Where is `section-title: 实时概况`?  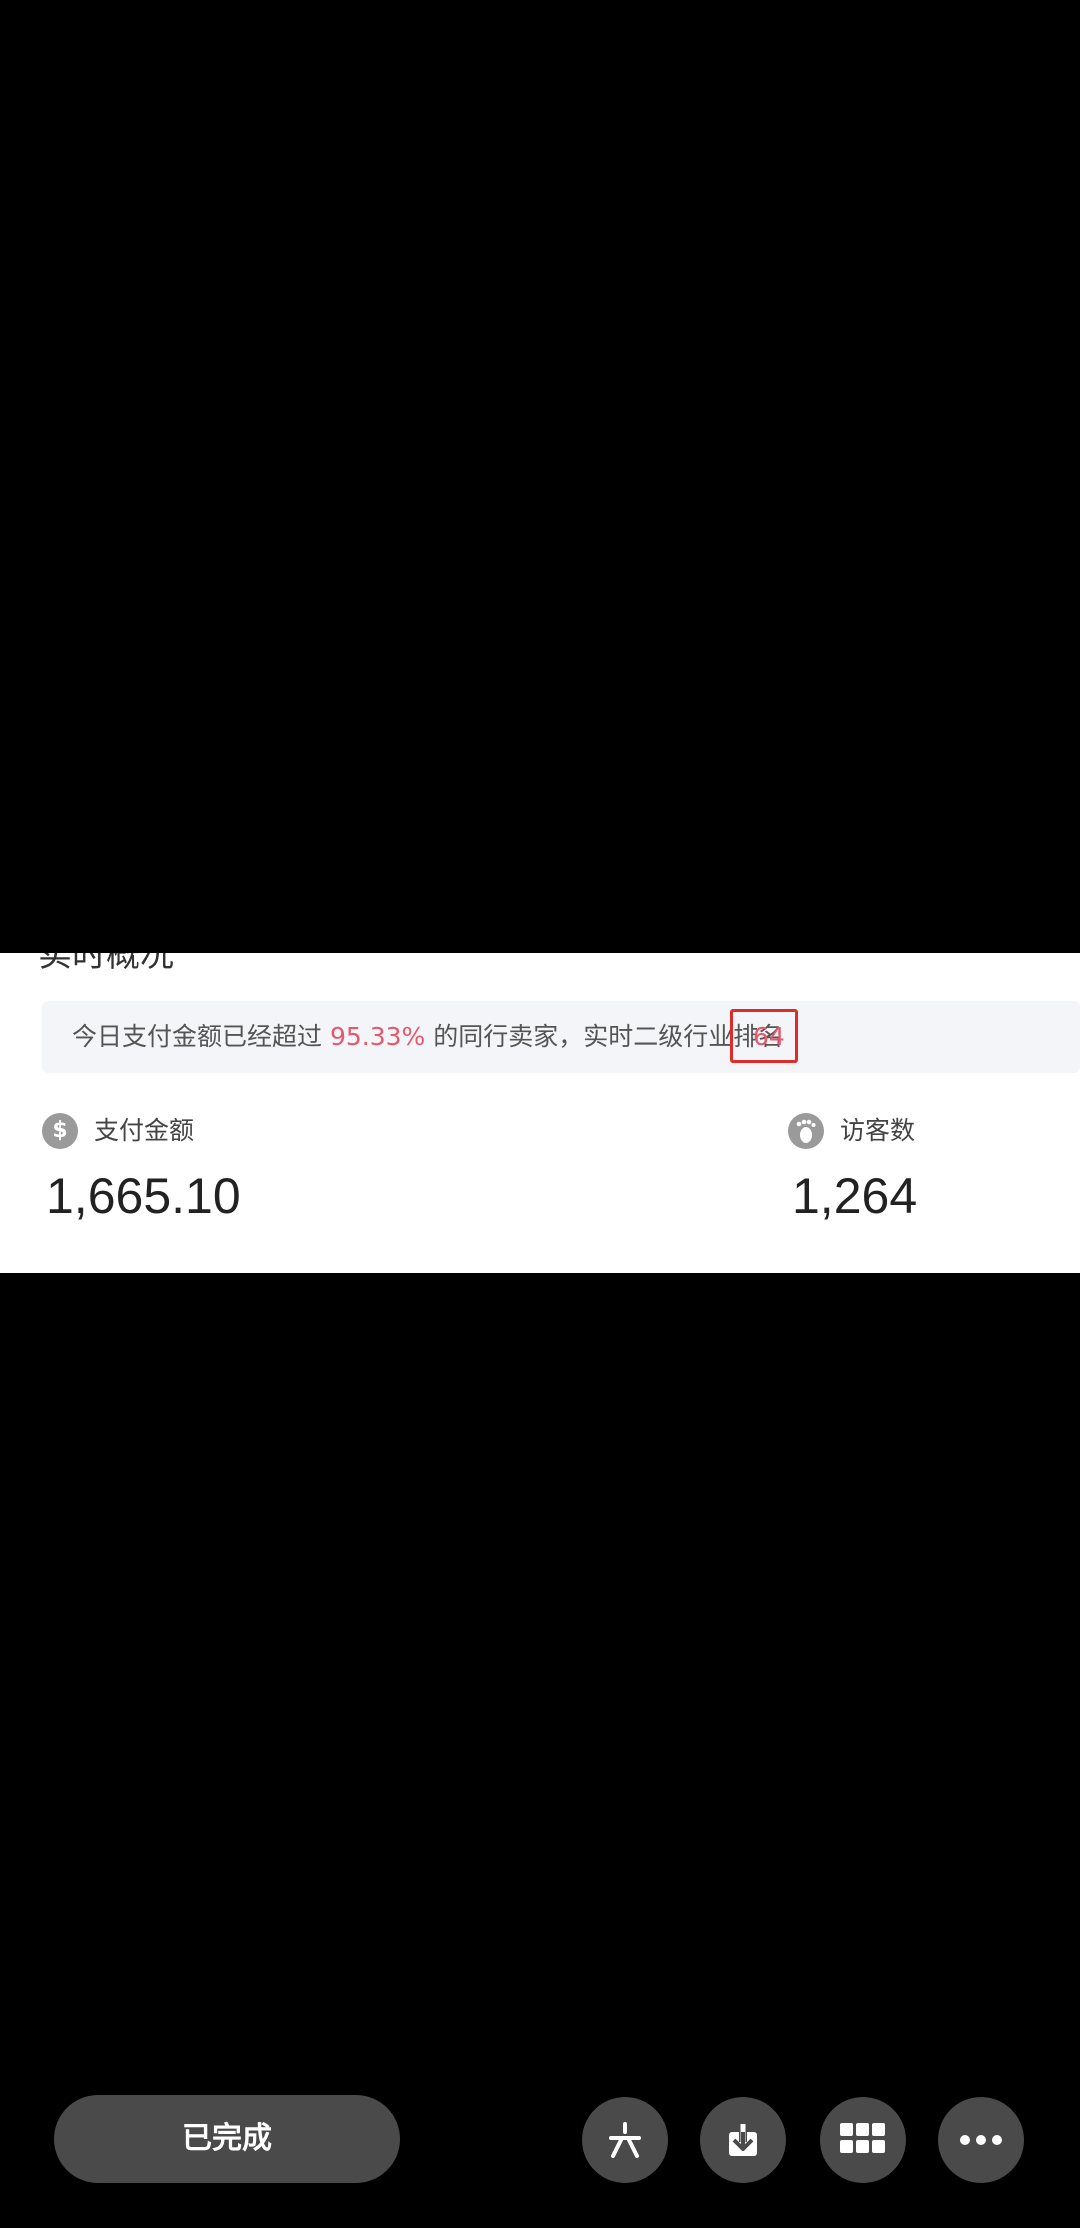 section-title: 实时概况 is located at coordinates (106, 964).